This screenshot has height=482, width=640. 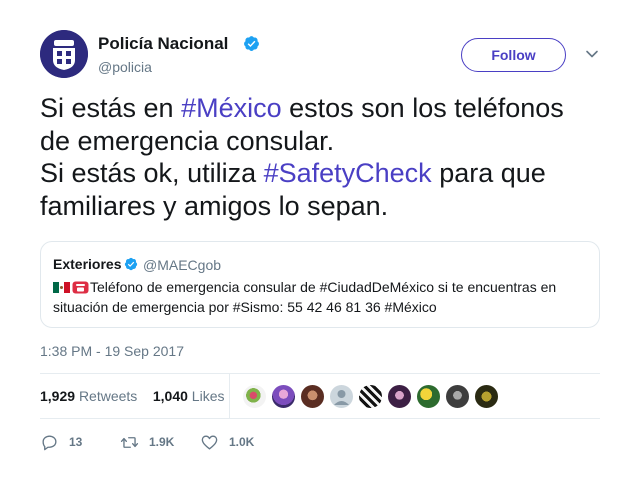 I want to click on retweet-count: 1.9K, so click(x=162, y=442).